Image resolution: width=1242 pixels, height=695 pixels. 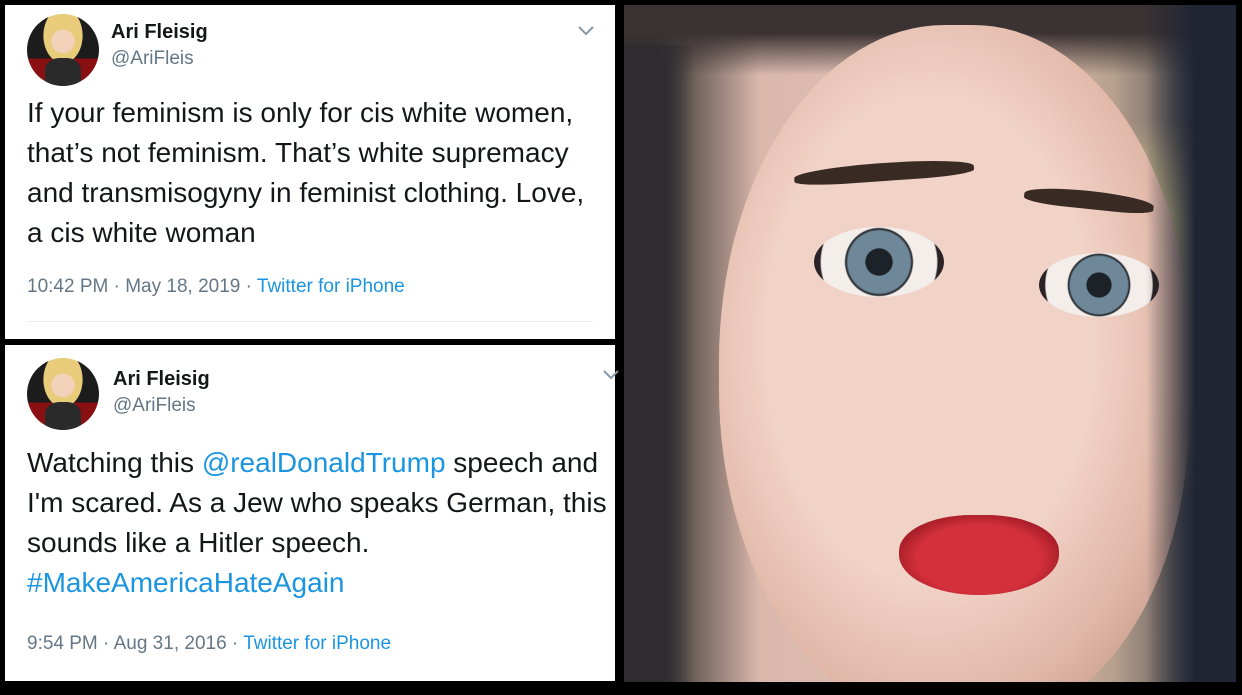 I want to click on left-eye, so click(x=879, y=262).